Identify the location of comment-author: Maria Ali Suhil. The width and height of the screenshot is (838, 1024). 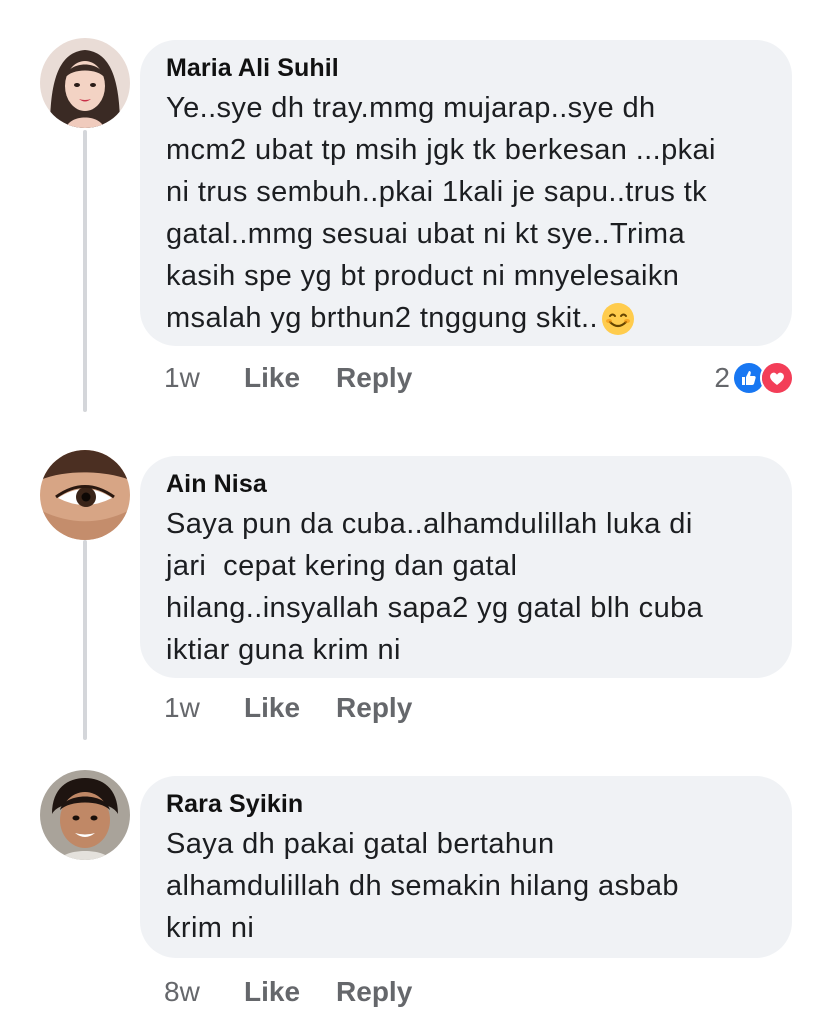
(467, 68).